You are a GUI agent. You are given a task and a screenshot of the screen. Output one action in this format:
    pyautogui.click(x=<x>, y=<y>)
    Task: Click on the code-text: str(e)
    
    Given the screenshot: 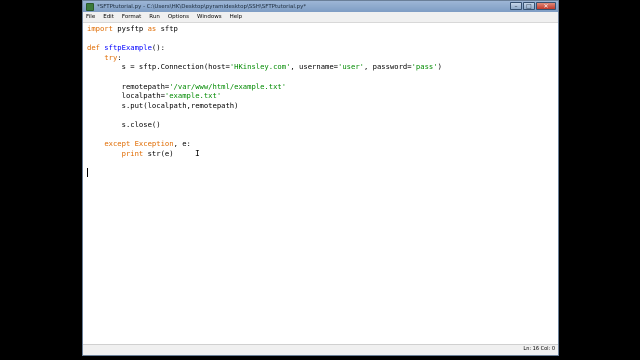 What is the action you would take?
    pyautogui.click(x=158, y=153)
    